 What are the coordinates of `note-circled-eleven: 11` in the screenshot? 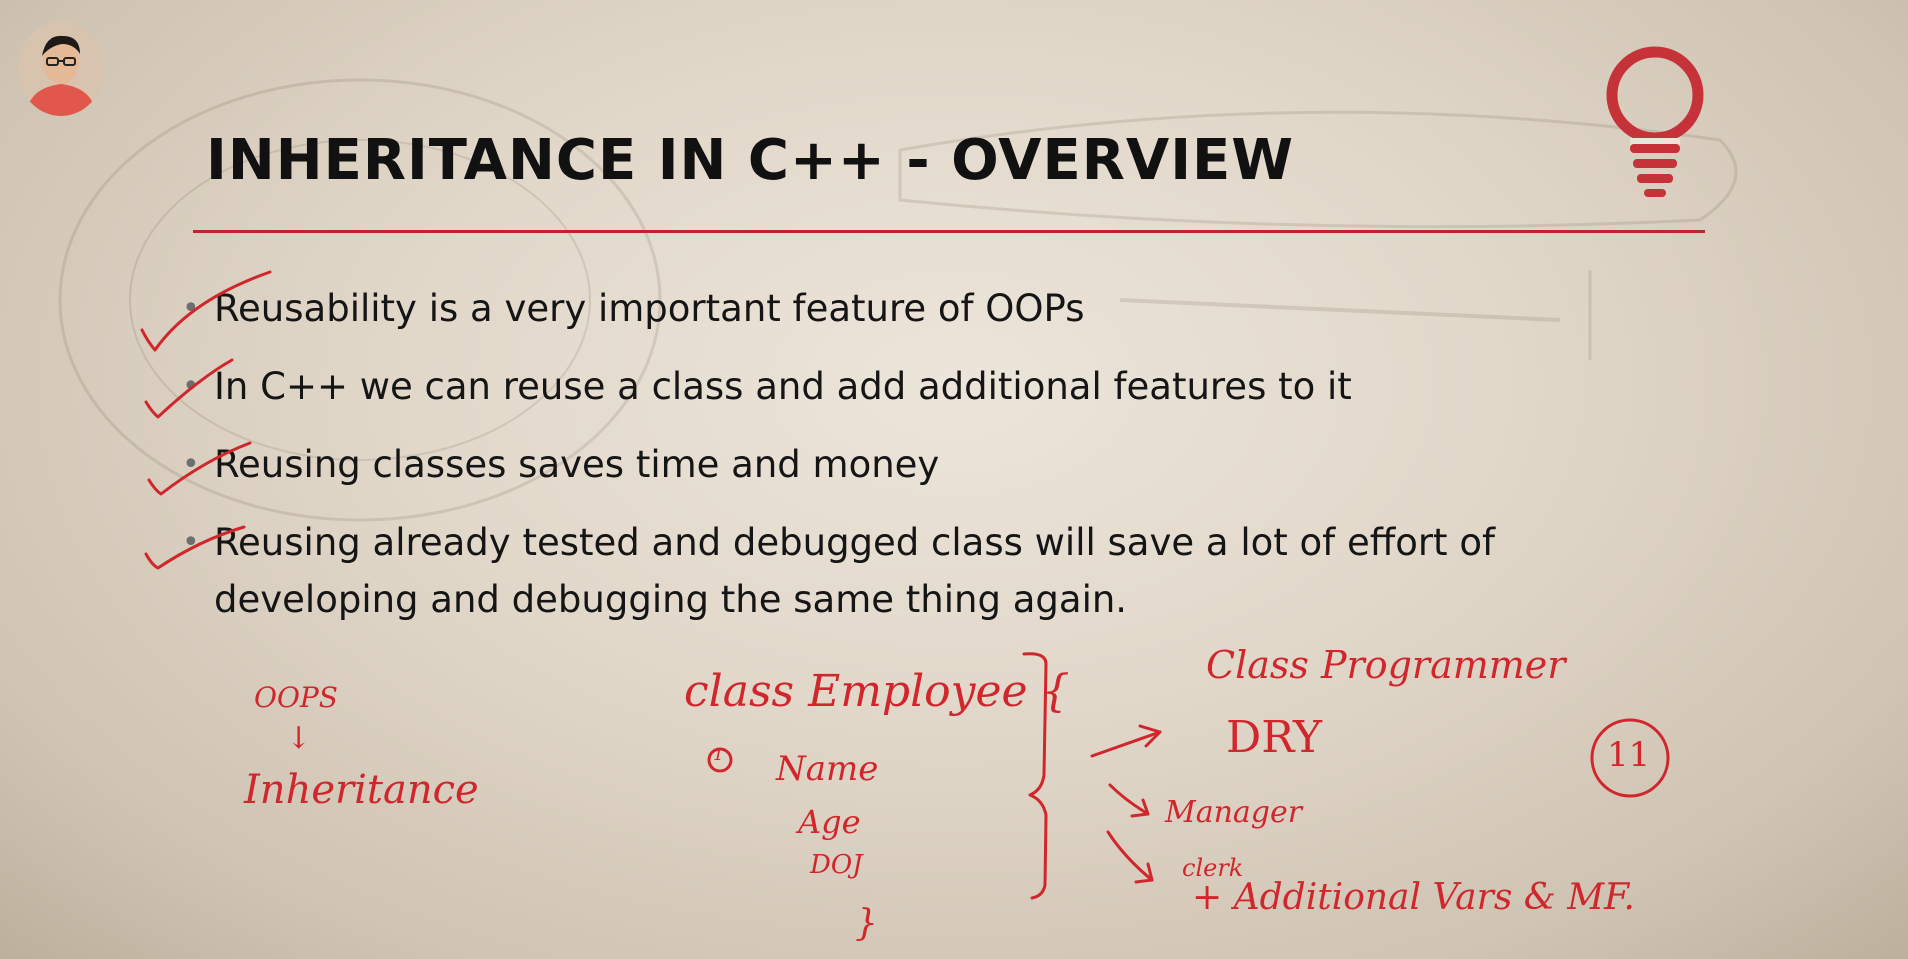 It's located at (1629, 755).